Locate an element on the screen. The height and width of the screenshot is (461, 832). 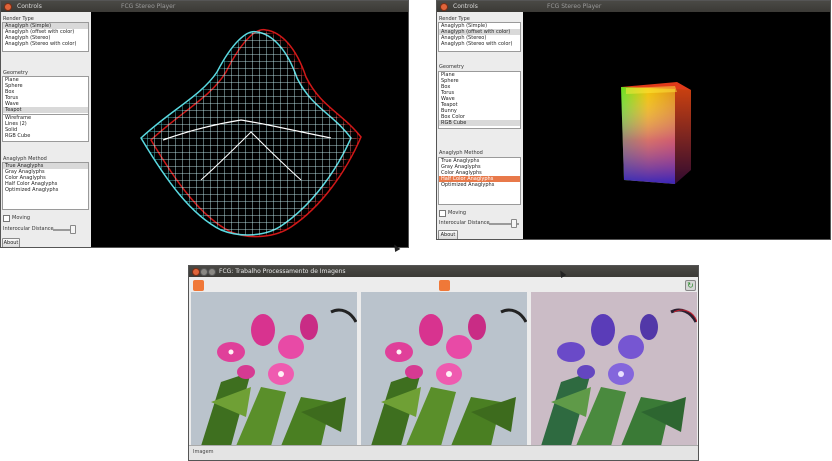
anaglyph-method-label: Anaglyph Method is located at coordinates (461, 153).